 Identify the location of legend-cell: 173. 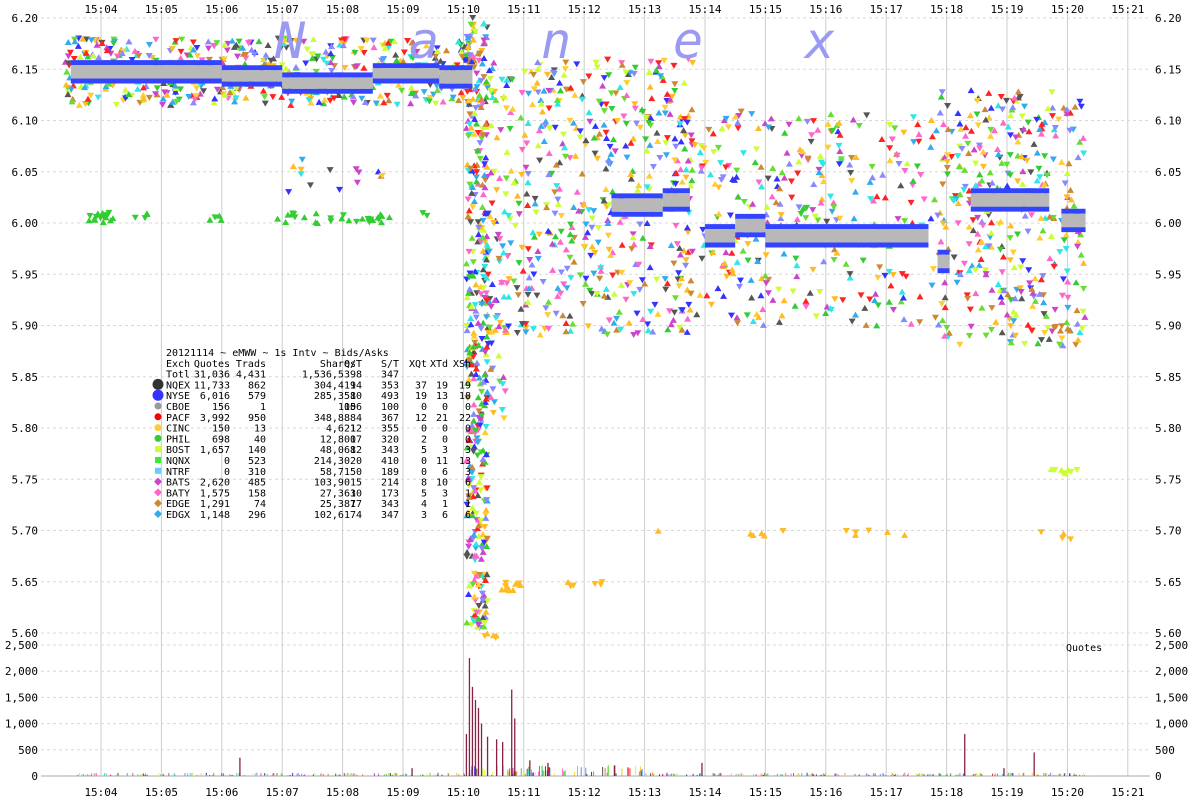
(390, 493).